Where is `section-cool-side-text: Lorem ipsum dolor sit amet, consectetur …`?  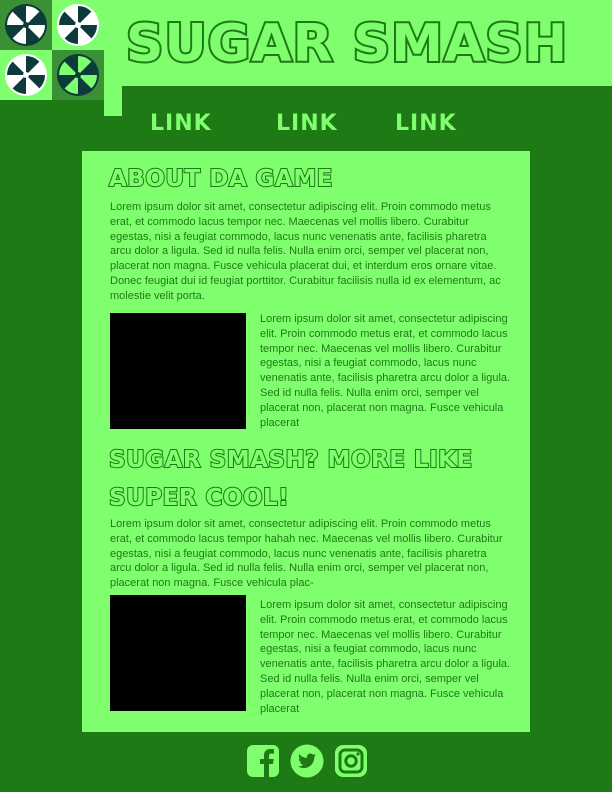
section-cool-side-text: Lorem ipsum dolor sit amet, consectetur … is located at coordinates (385, 657).